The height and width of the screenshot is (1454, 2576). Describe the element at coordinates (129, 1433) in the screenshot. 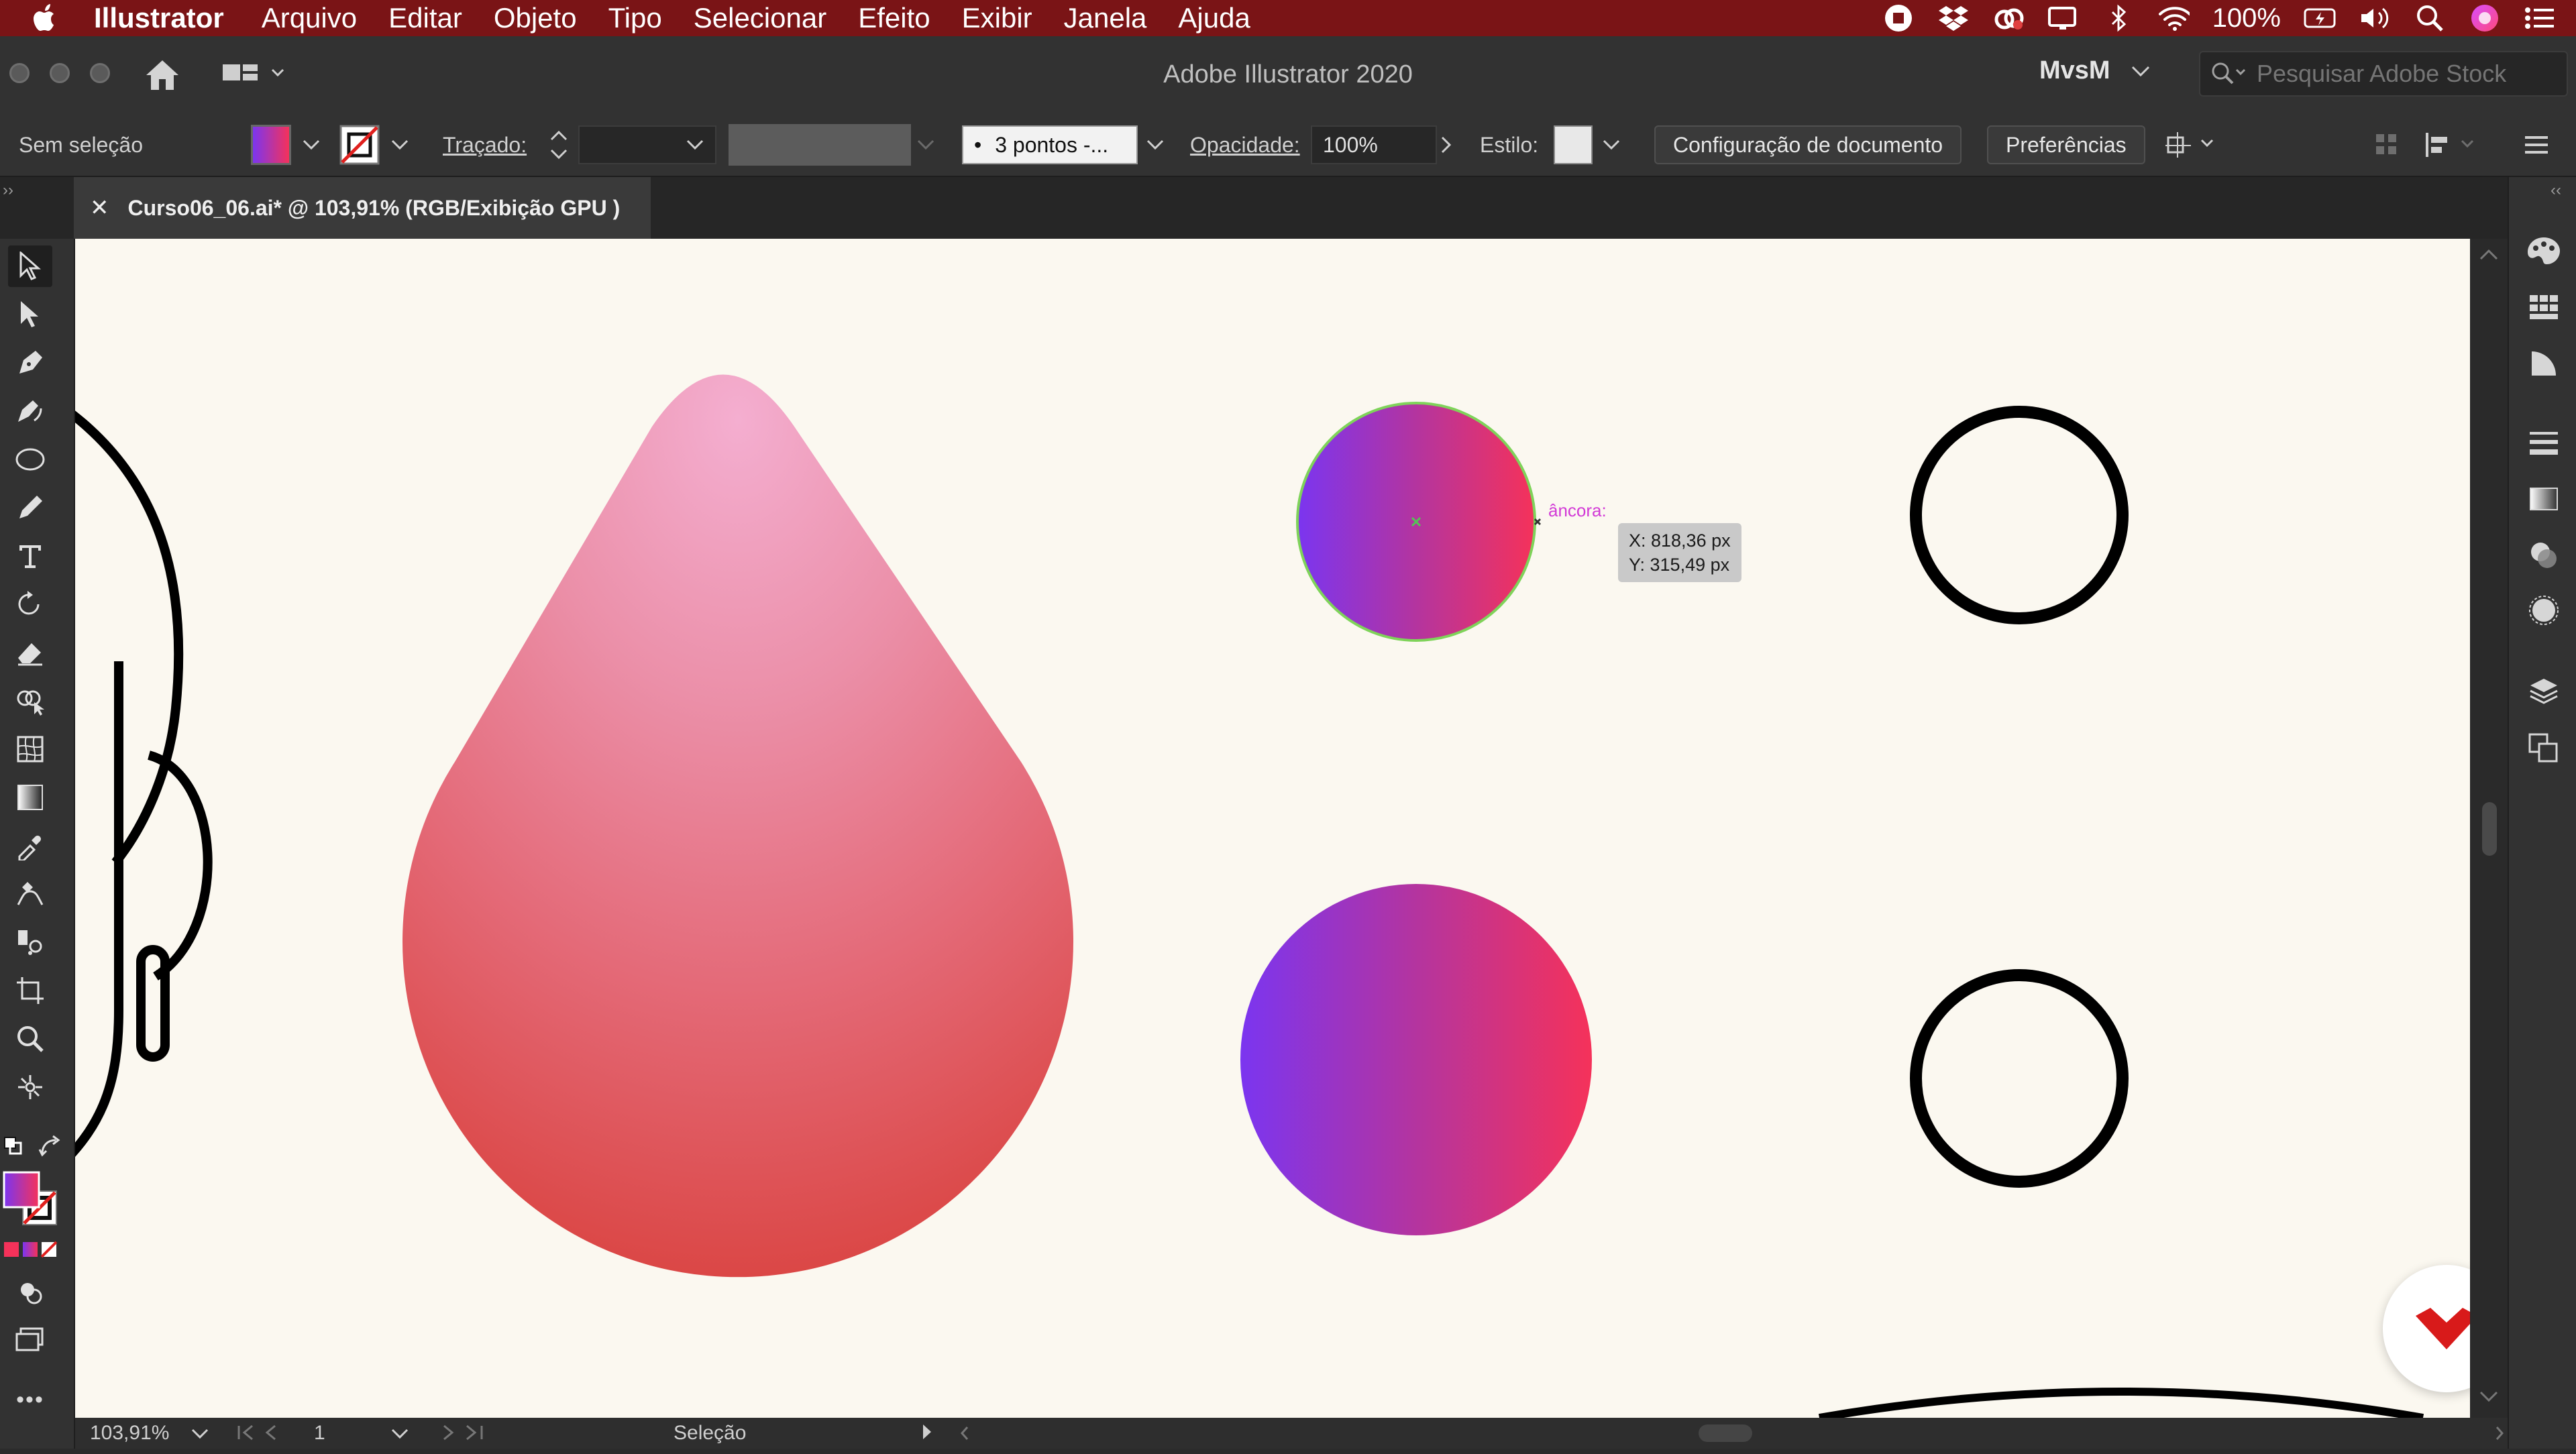

I see `zoom-level: 103,91%` at that location.